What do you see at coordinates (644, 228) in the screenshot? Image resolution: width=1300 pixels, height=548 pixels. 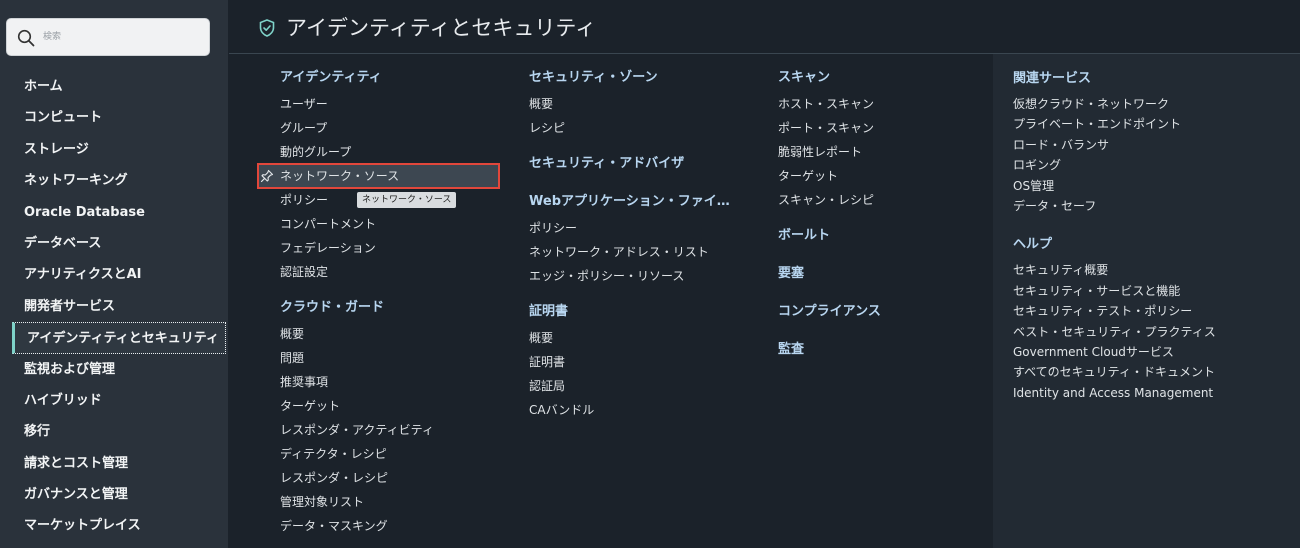 I see `link-waf-policies: ポリシー` at bounding box center [644, 228].